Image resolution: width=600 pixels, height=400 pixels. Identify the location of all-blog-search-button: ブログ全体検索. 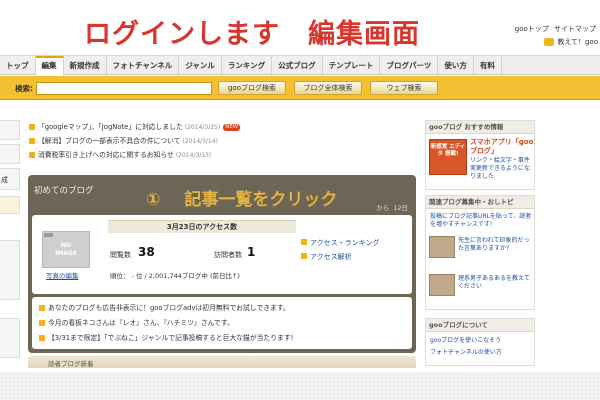
(328, 88).